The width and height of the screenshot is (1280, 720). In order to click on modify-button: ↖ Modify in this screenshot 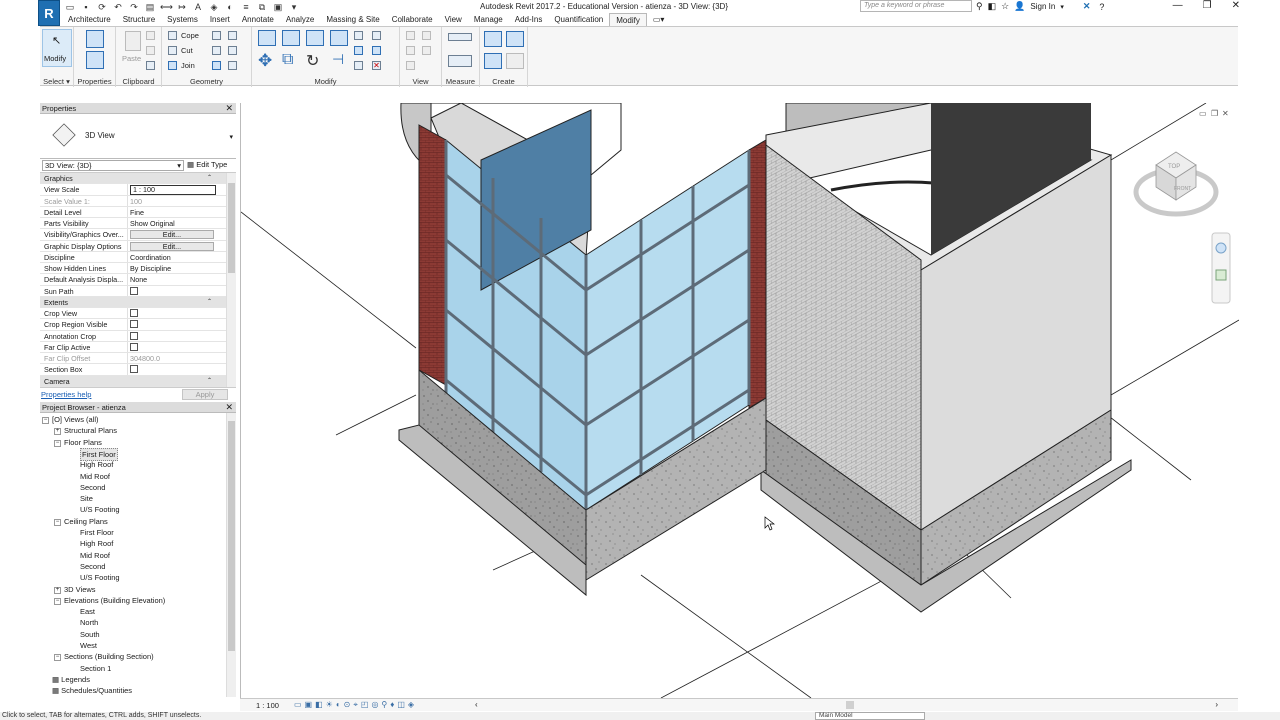, I will do `click(57, 48)`.